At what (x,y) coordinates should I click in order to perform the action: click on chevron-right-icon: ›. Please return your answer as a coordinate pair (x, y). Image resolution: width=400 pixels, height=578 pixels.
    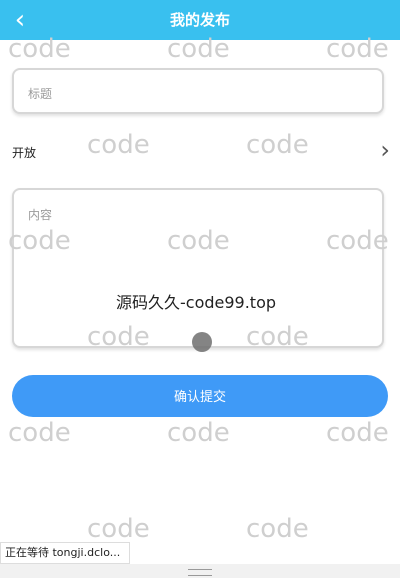
    Looking at the image, I should click on (385, 150).